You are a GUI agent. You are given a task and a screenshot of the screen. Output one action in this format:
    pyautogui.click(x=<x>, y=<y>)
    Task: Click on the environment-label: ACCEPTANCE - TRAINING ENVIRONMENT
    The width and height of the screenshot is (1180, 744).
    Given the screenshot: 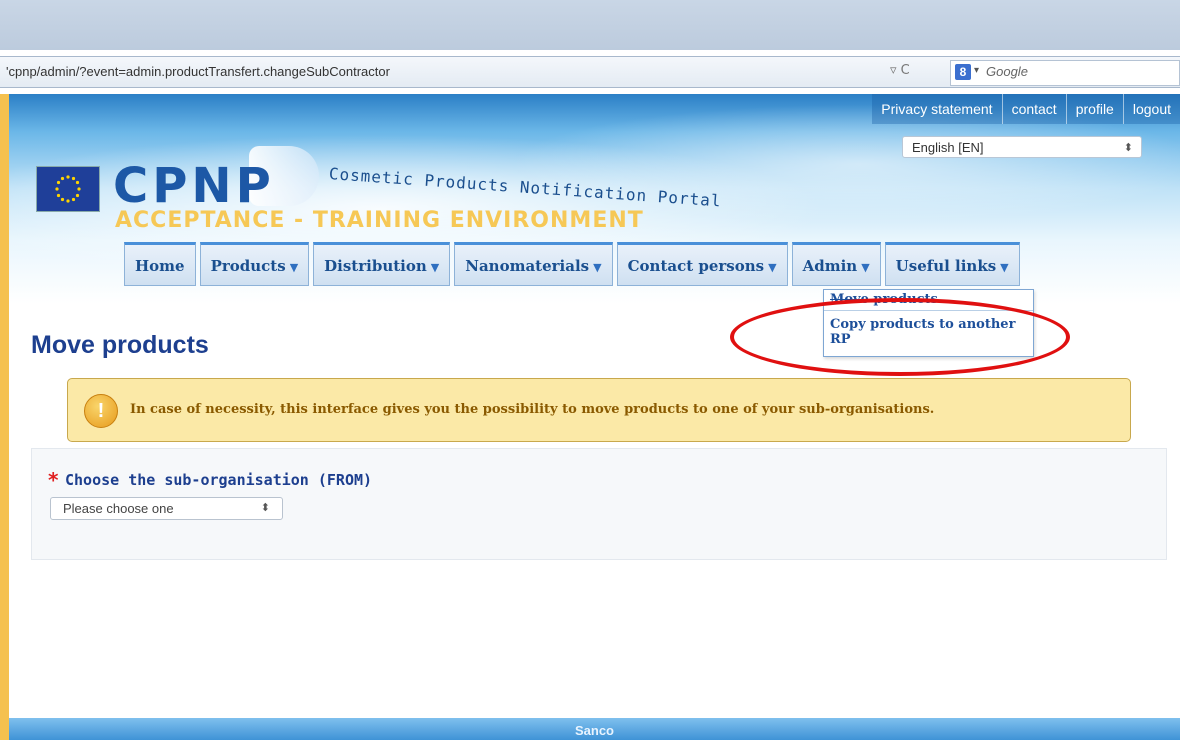 What is the action you would take?
    pyautogui.click(x=379, y=220)
    